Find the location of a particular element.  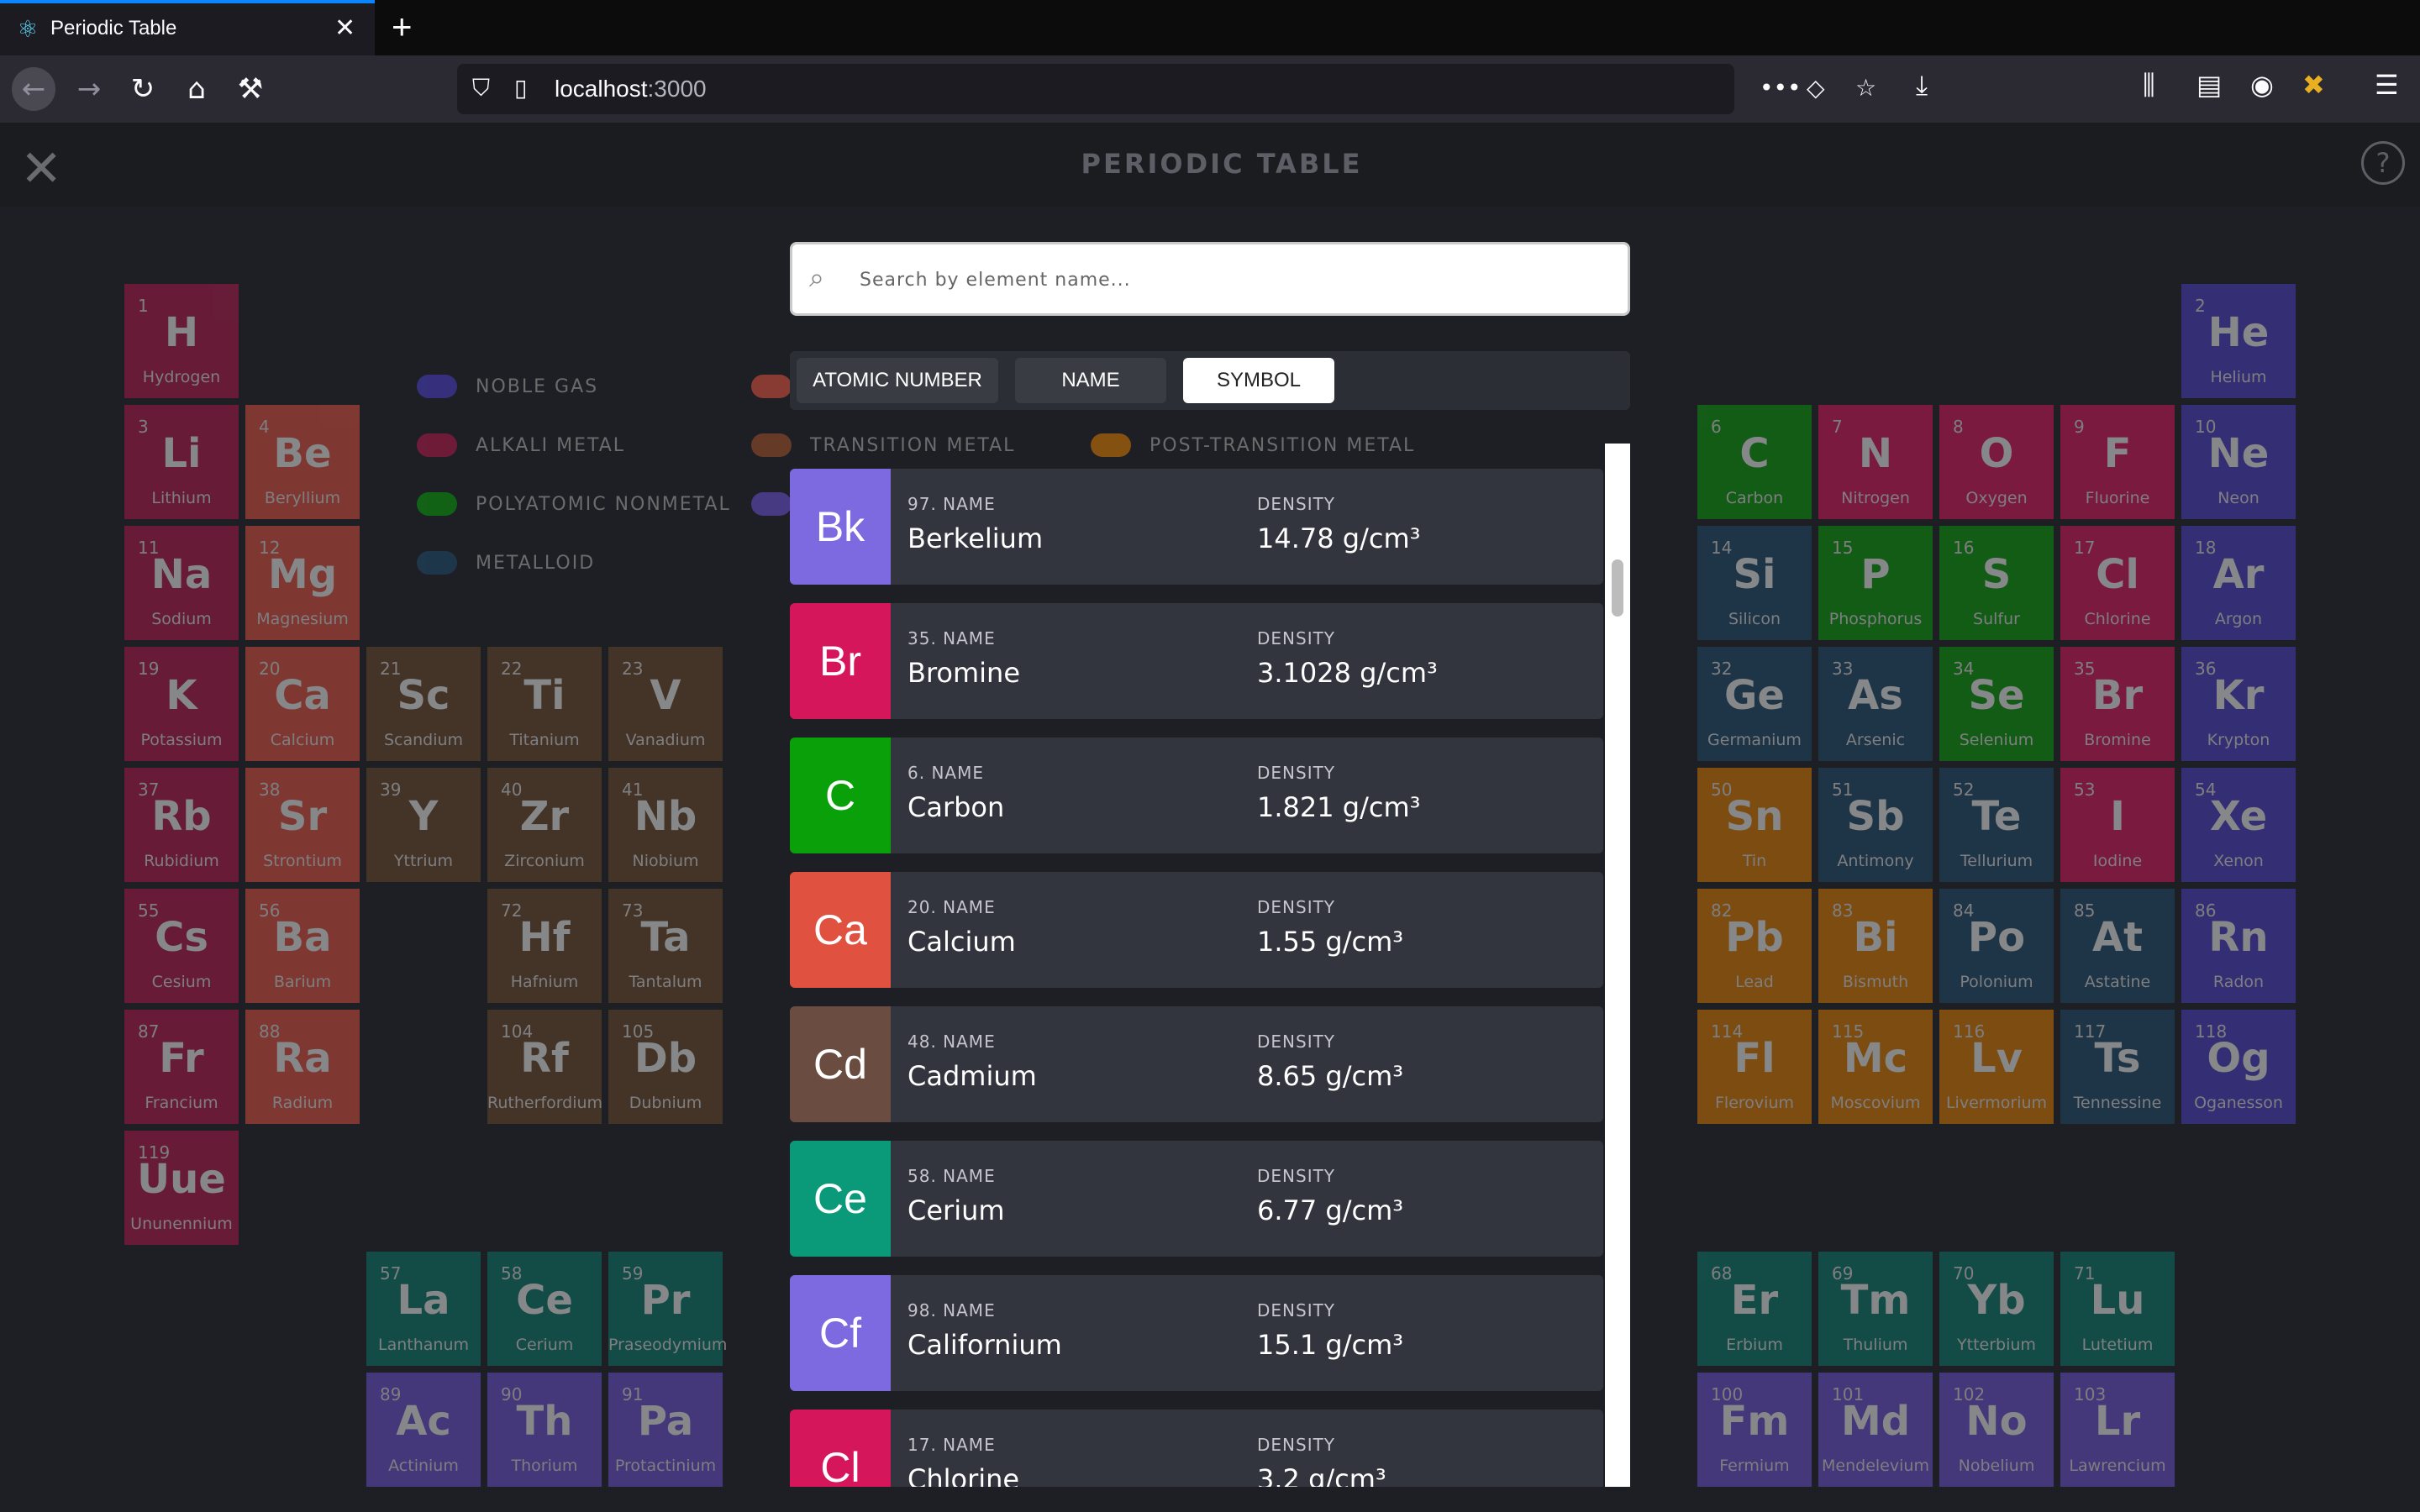

account-icon: ◉ is located at coordinates (2262, 85).